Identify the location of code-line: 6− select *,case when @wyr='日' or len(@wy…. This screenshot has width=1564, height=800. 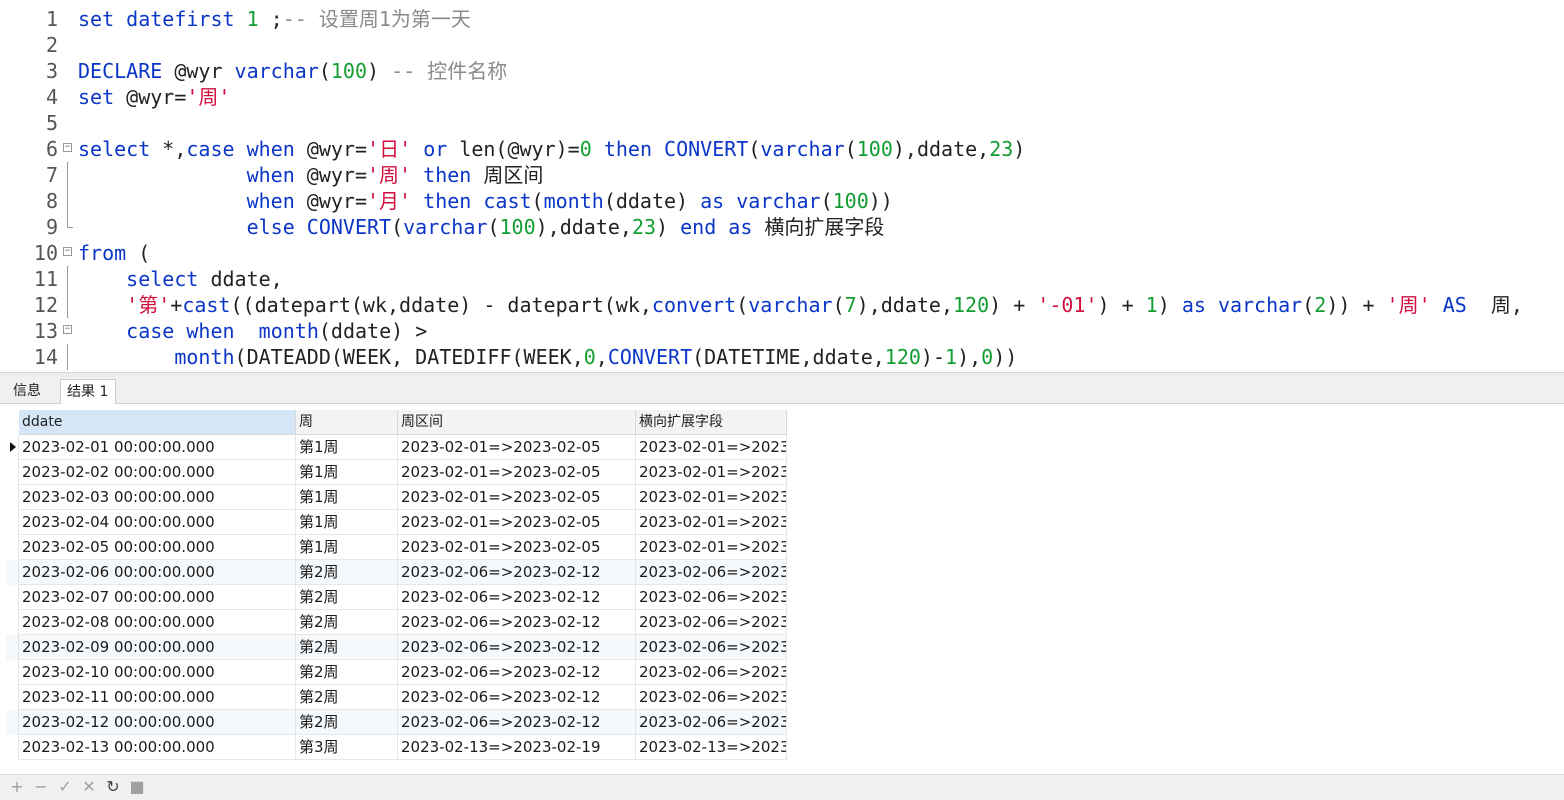
(782, 149).